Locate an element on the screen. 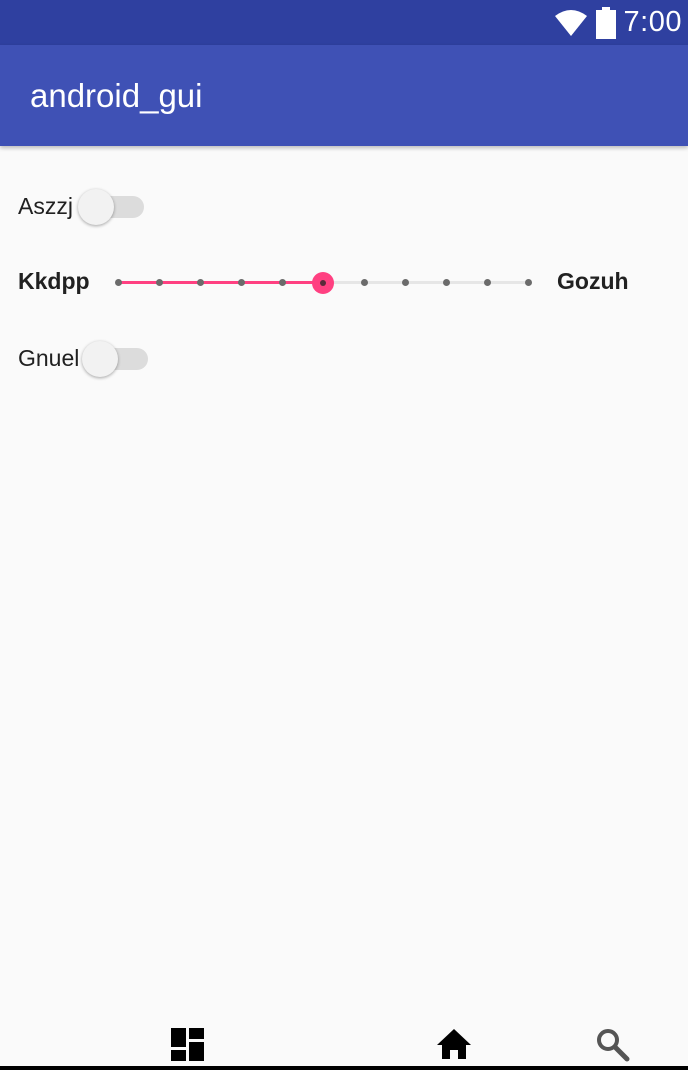 The width and height of the screenshot is (688, 1070). seekbar-progress is located at coordinates (220, 282).